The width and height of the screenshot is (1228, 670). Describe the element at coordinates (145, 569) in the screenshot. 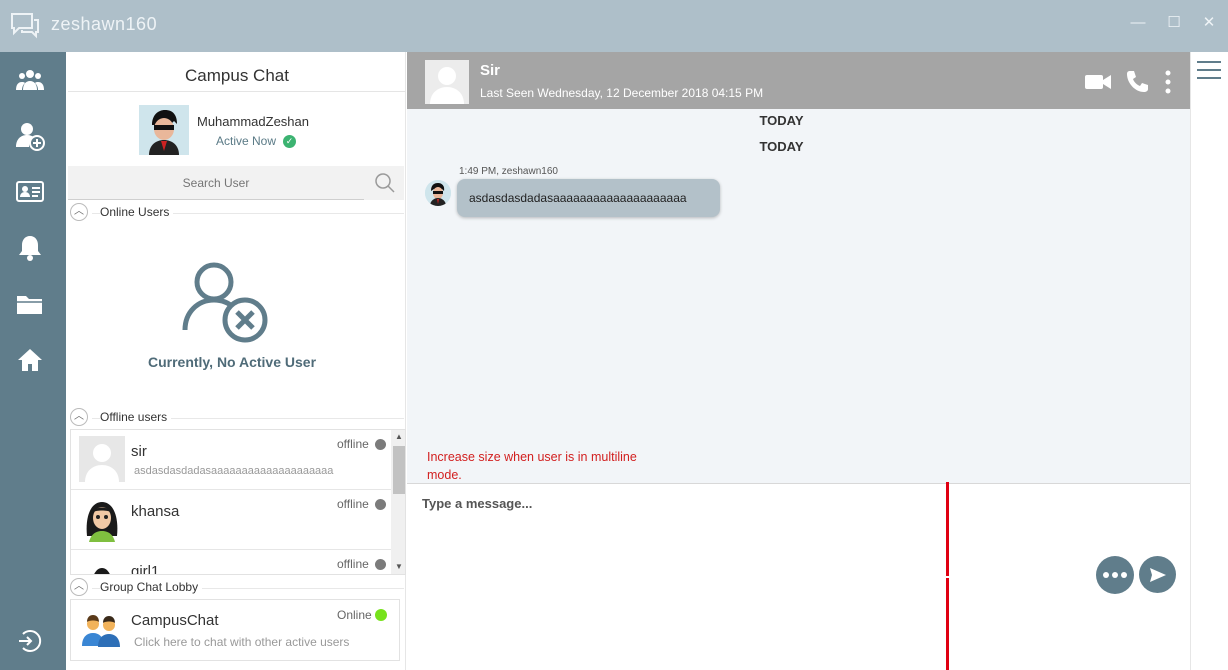

I see `user-name: girl1` at that location.